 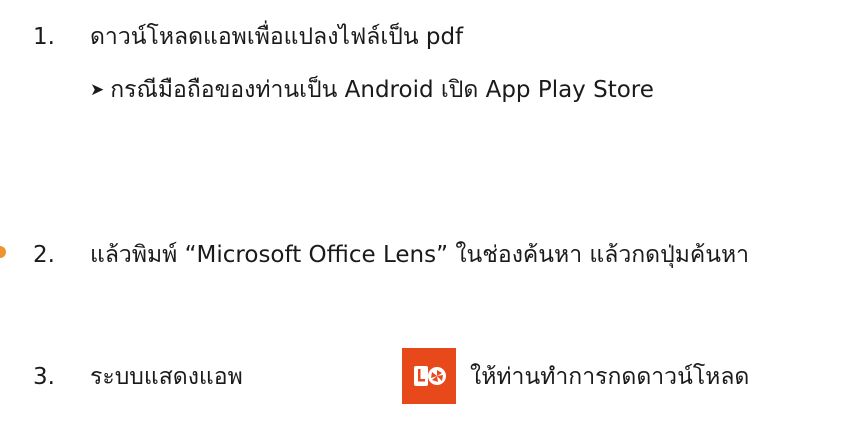 I want to click on step-3-text-before: ระบบแสดงแอพ, so click(x=166, y=377).